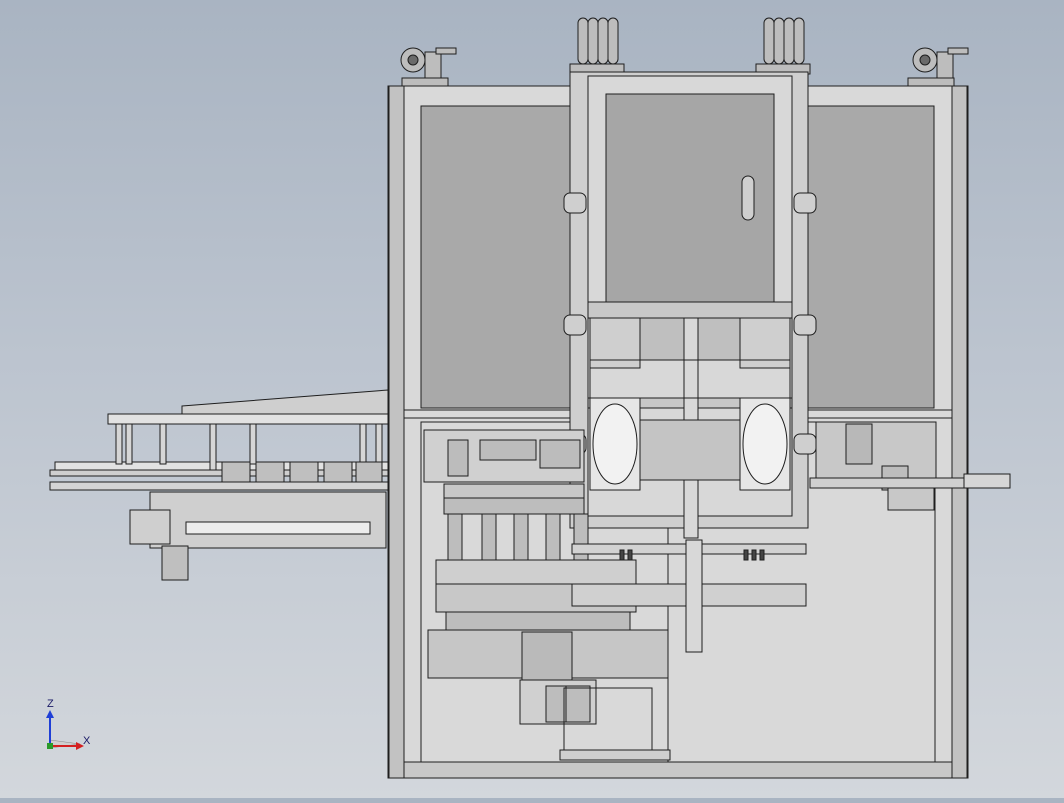 This screenshot has width=1064, height=803. I want to click on caster-left, so click(428, 67).